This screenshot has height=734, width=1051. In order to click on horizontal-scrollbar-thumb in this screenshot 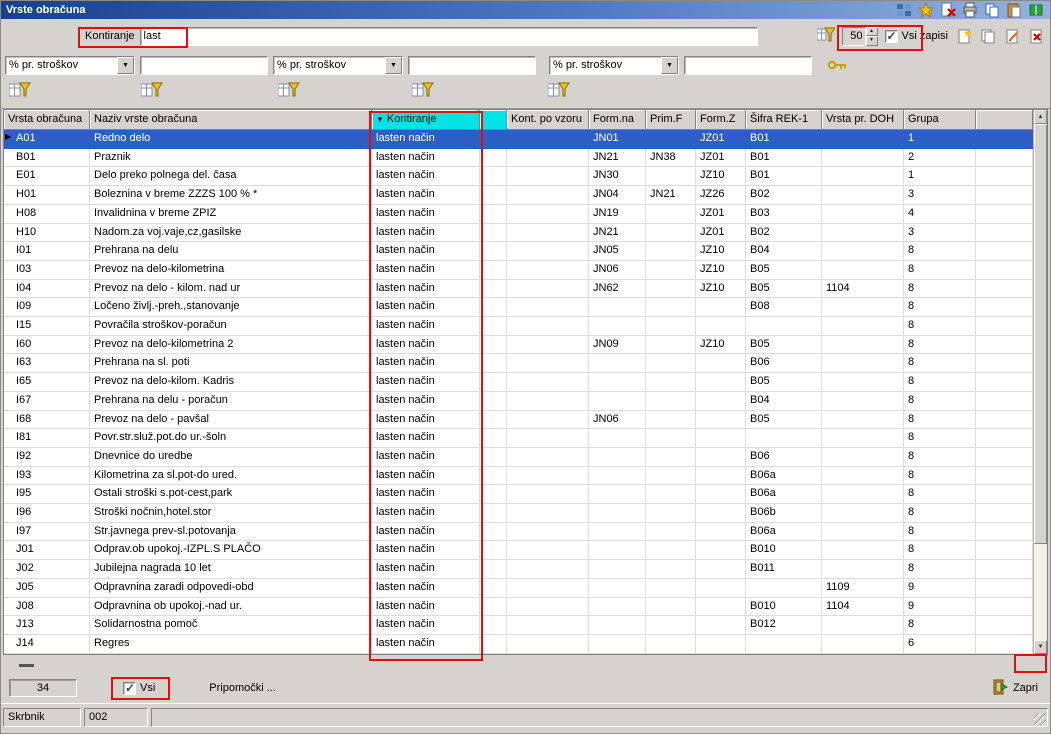, I will do `click(26, 665)`.